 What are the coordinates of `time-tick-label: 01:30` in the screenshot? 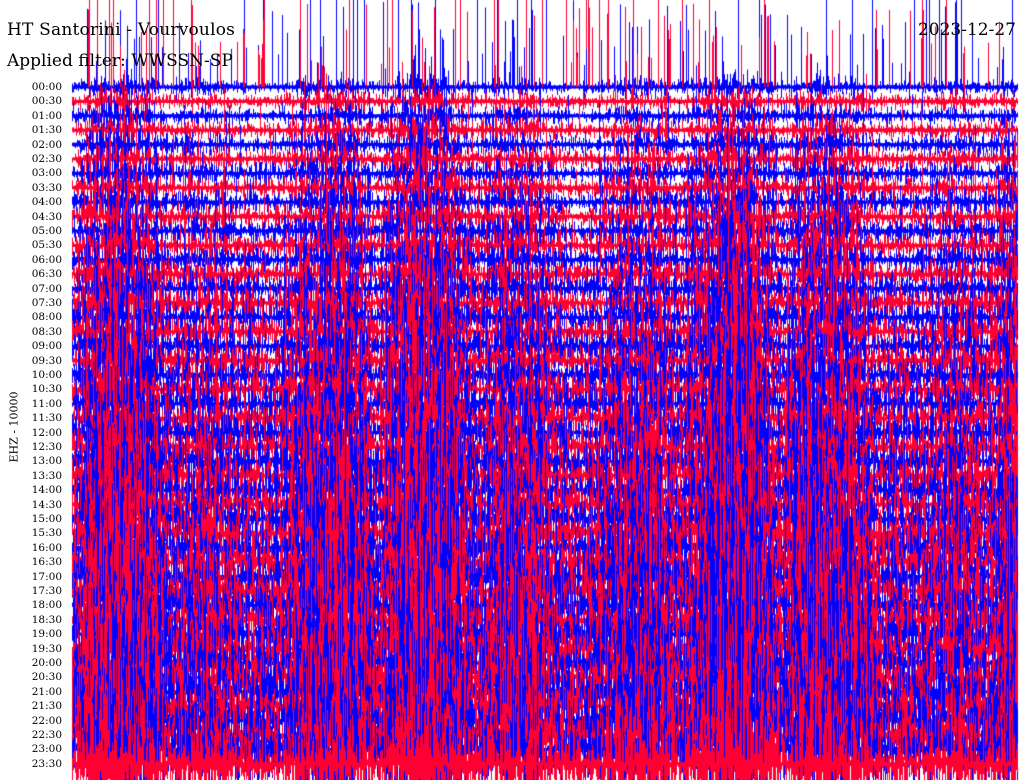 It's located at (46, 130).